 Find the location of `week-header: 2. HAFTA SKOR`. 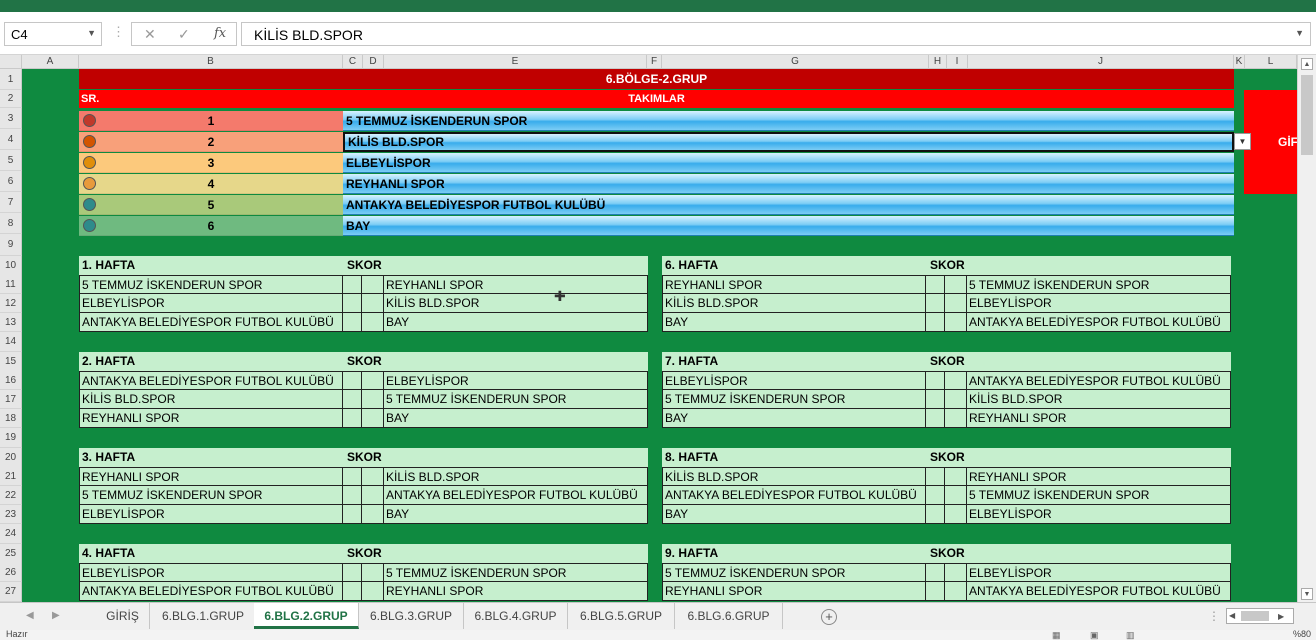

week-header: 2. HAFTA SKOR is located at coordinates (363, 361).